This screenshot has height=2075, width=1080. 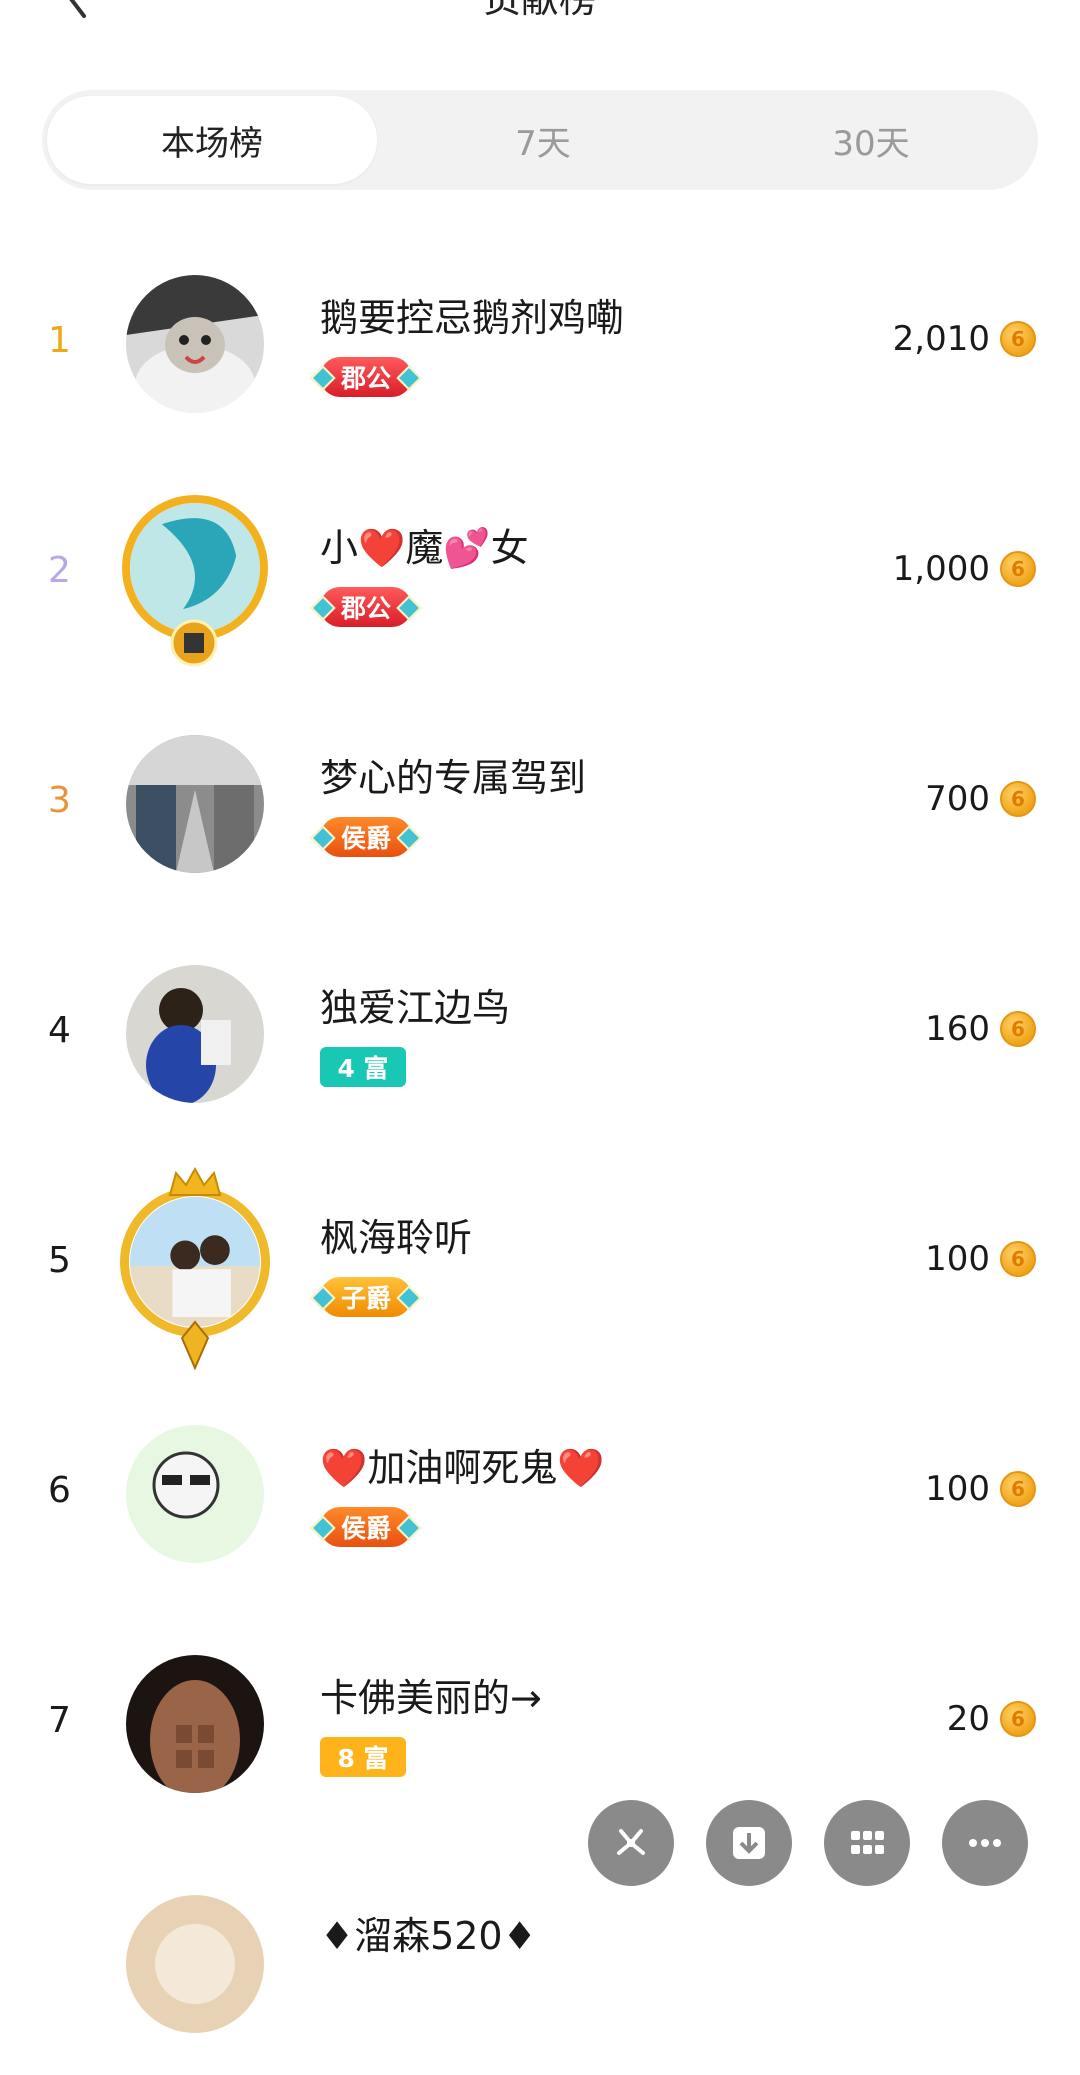 I want to click on list-item: 5 枫海聆听 子爵 100 6, so click(x=540, y=1270).